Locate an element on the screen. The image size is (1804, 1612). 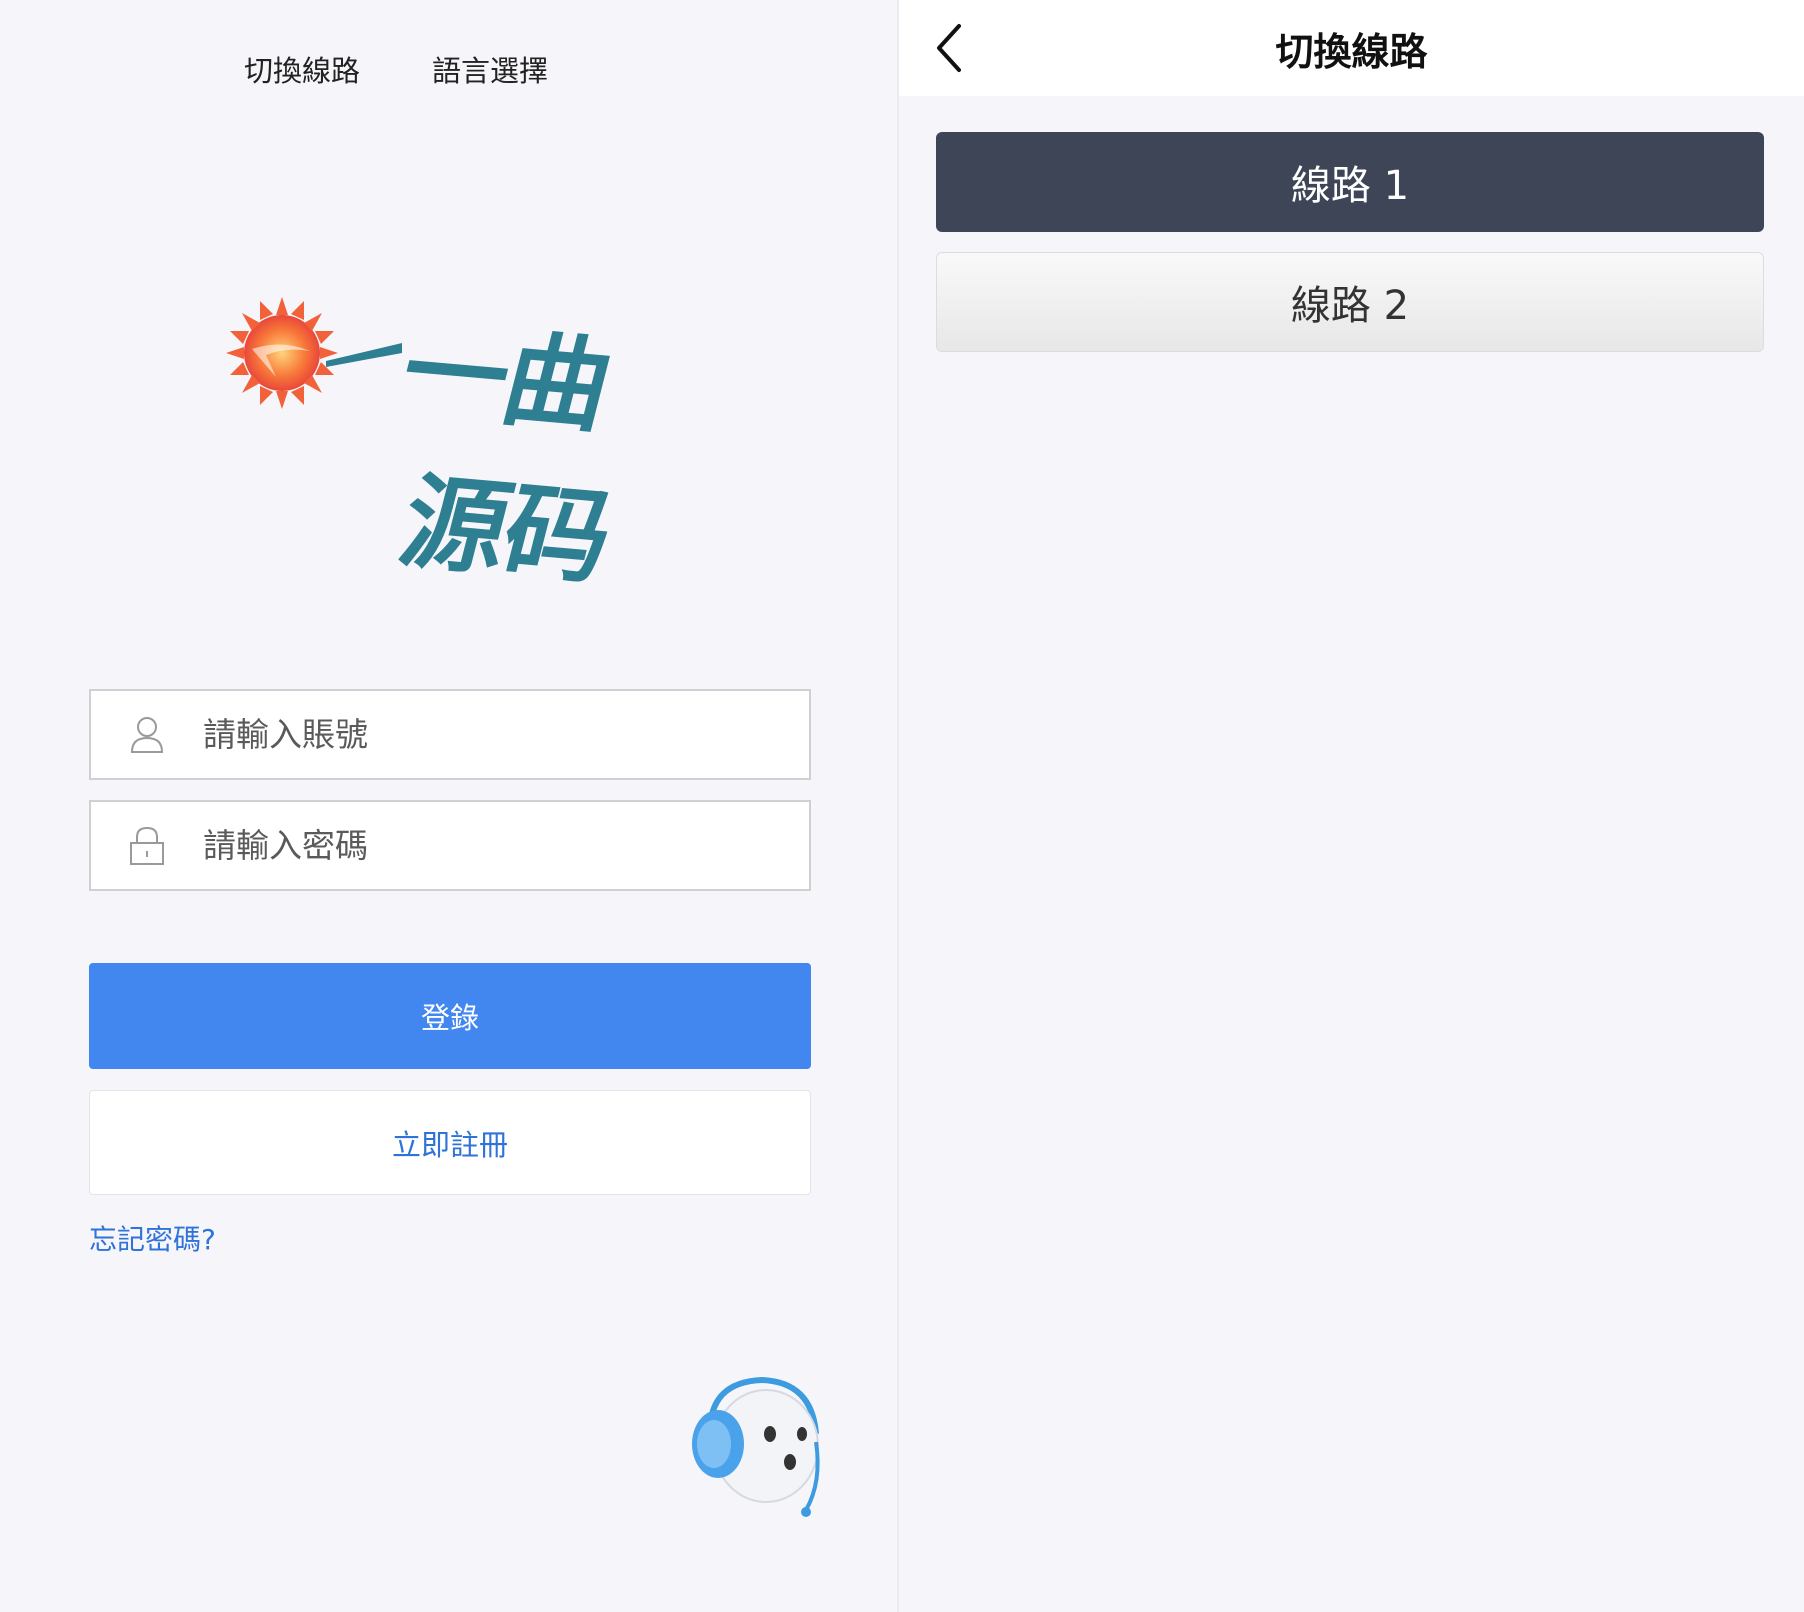
account-field is located at coordinates (450, 734).